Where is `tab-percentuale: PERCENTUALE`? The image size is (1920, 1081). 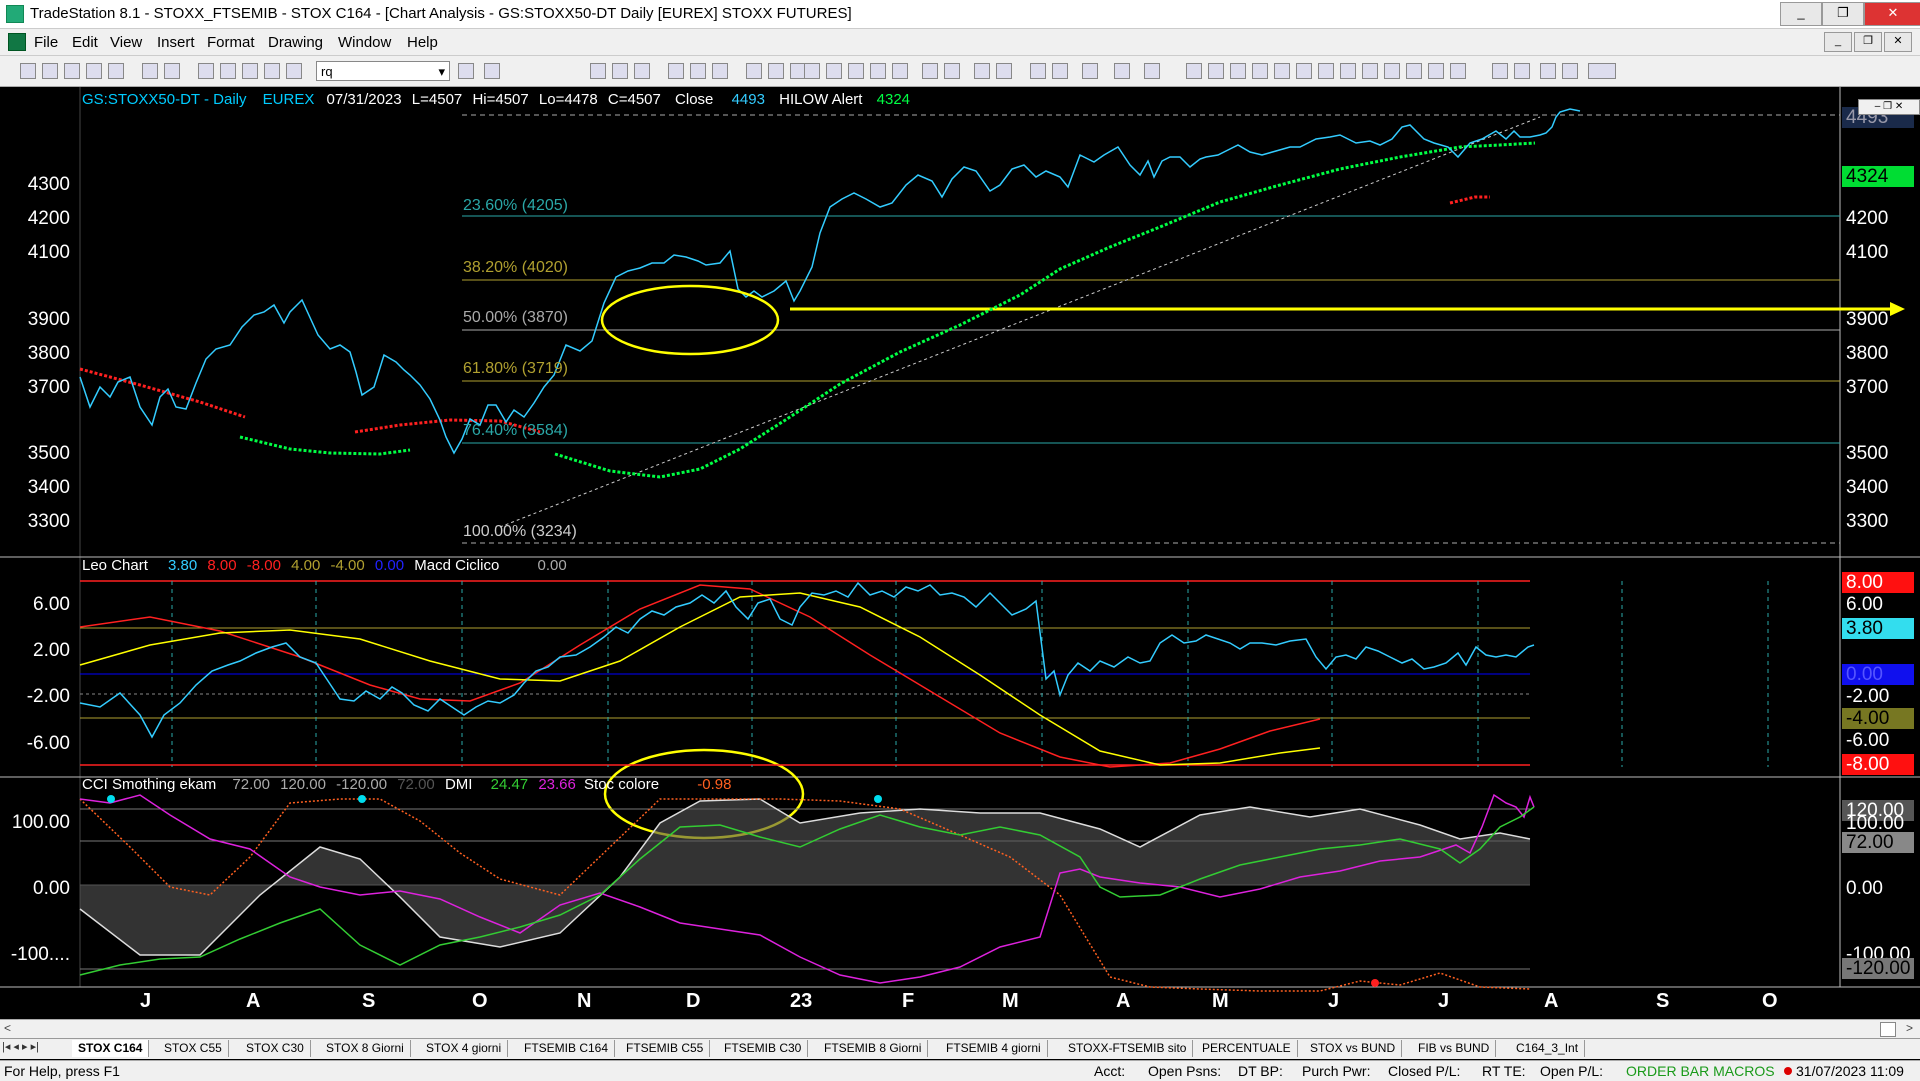 tab-percentuale: PERCENTUALE is located at coordinates (1247, 1048).